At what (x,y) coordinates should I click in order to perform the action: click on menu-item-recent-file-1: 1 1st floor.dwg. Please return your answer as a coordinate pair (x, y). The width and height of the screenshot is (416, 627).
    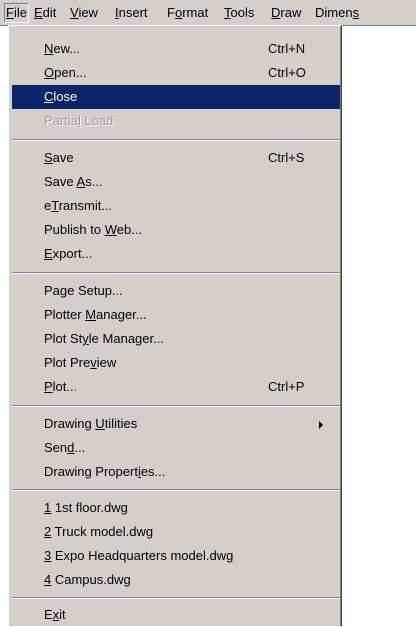
    Looking at the image, I should click on (176, 508).